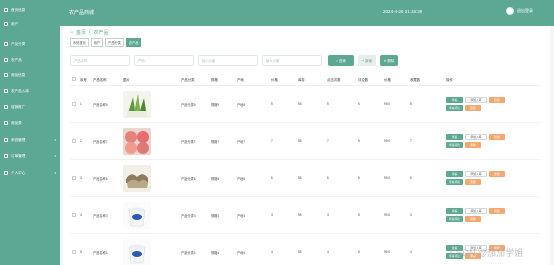 This screenshot has width=554, height=265. Describe the element at coordinates (114, 42) in the screenshot. I see `tab-tag: 产品分类` at that location.